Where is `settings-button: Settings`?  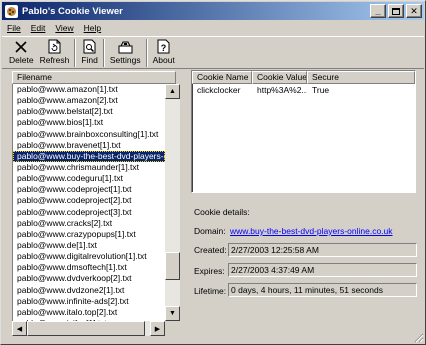 settings-button: Settings is located at coordinates (125, 52).